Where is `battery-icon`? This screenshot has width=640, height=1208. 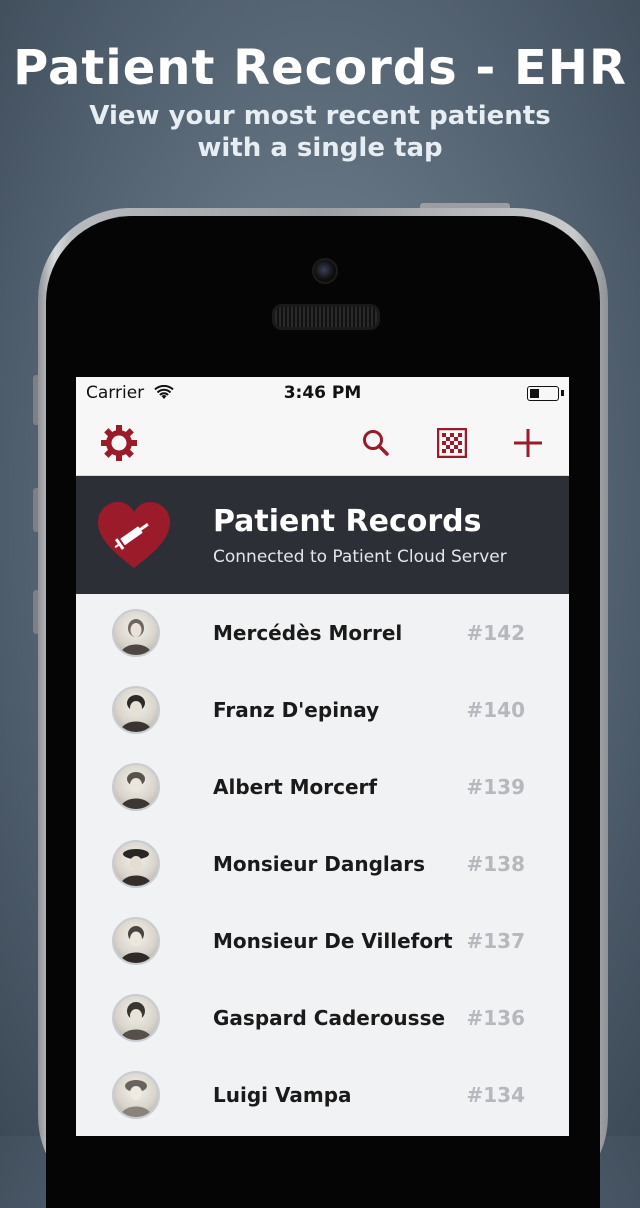 battery-icon is located at coordinates (543, 393).